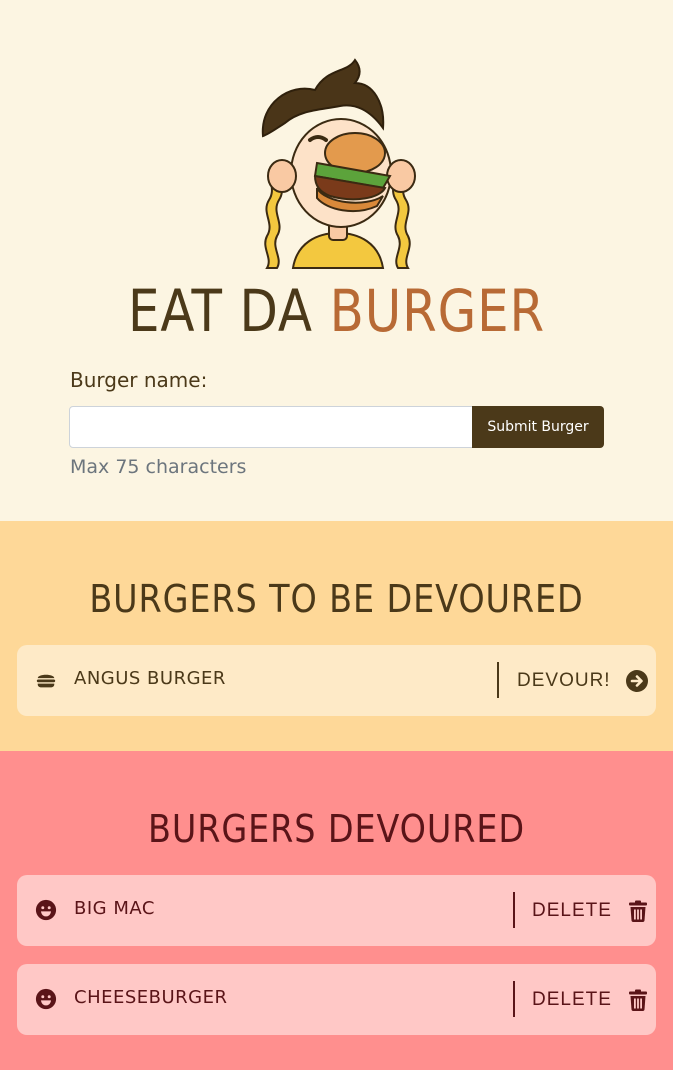 The height and width of the screenshot is (1070, 673). What do you see at coordinates (151, 997) in the screenshot?
I see `burger-name: CHEESEBURGER` at bounding box center [151, 997].